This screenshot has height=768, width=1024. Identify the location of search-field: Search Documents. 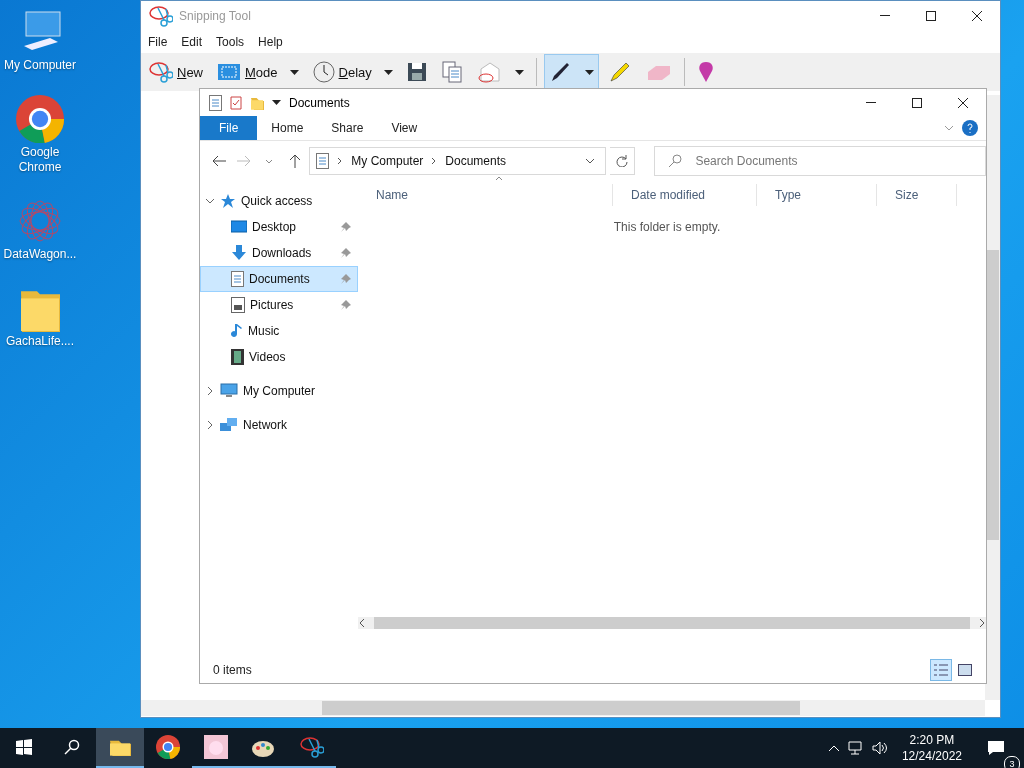
(820, 161).